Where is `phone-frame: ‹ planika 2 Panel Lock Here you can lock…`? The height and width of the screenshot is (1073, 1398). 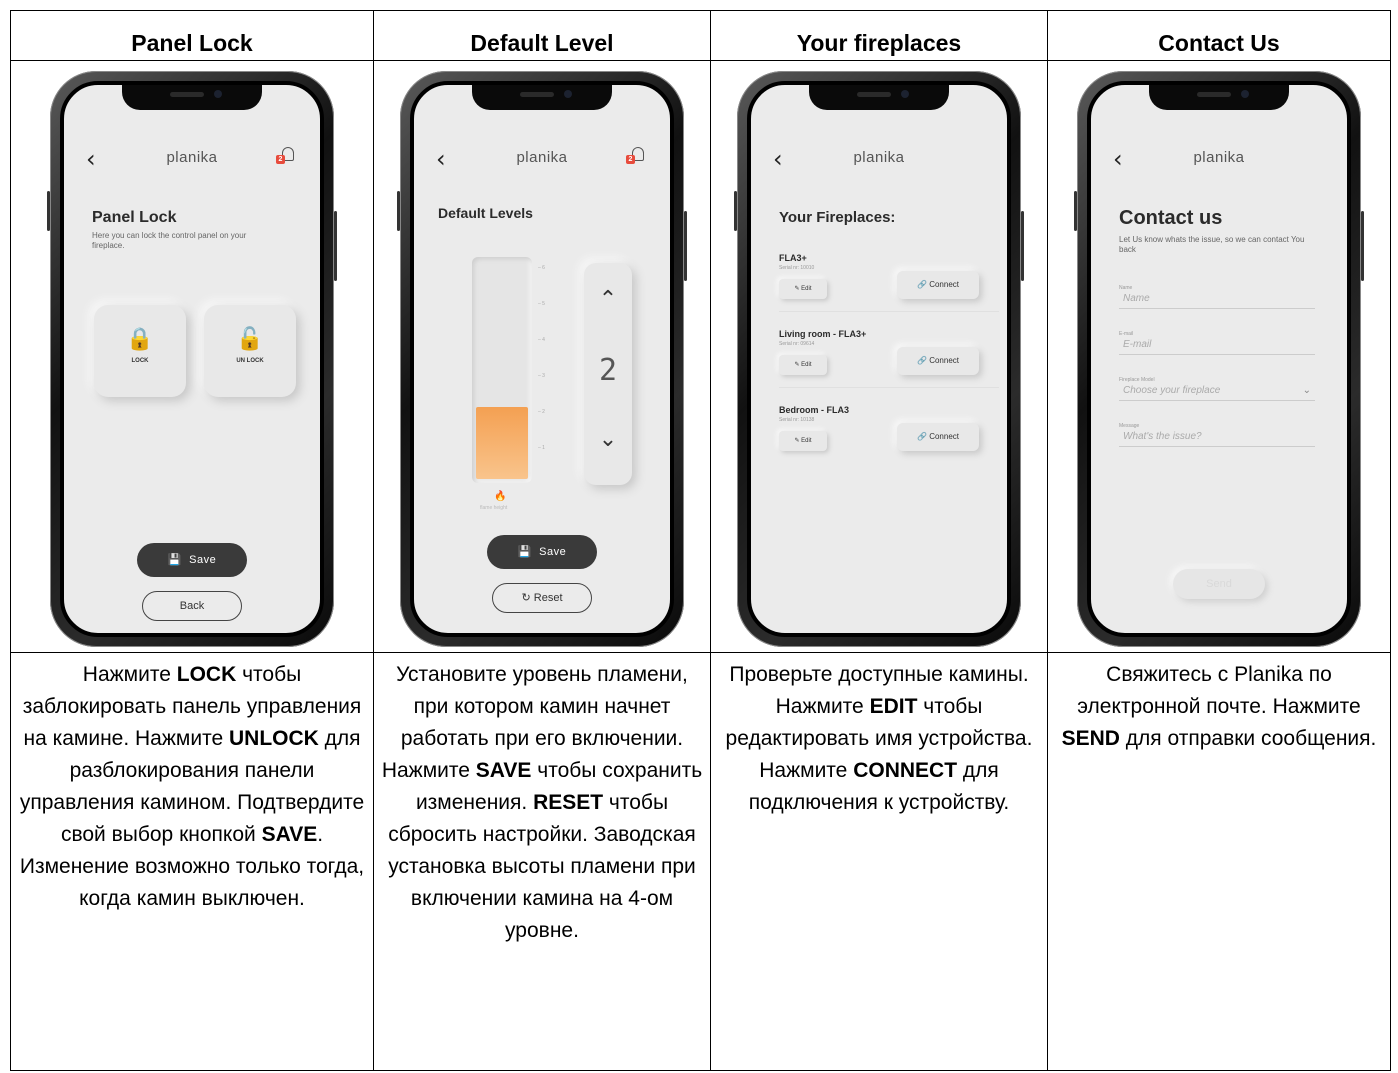 phone-frame: ‹ planika 2 Panel Lock Here you can lock… is located at coordinates (192, 359).